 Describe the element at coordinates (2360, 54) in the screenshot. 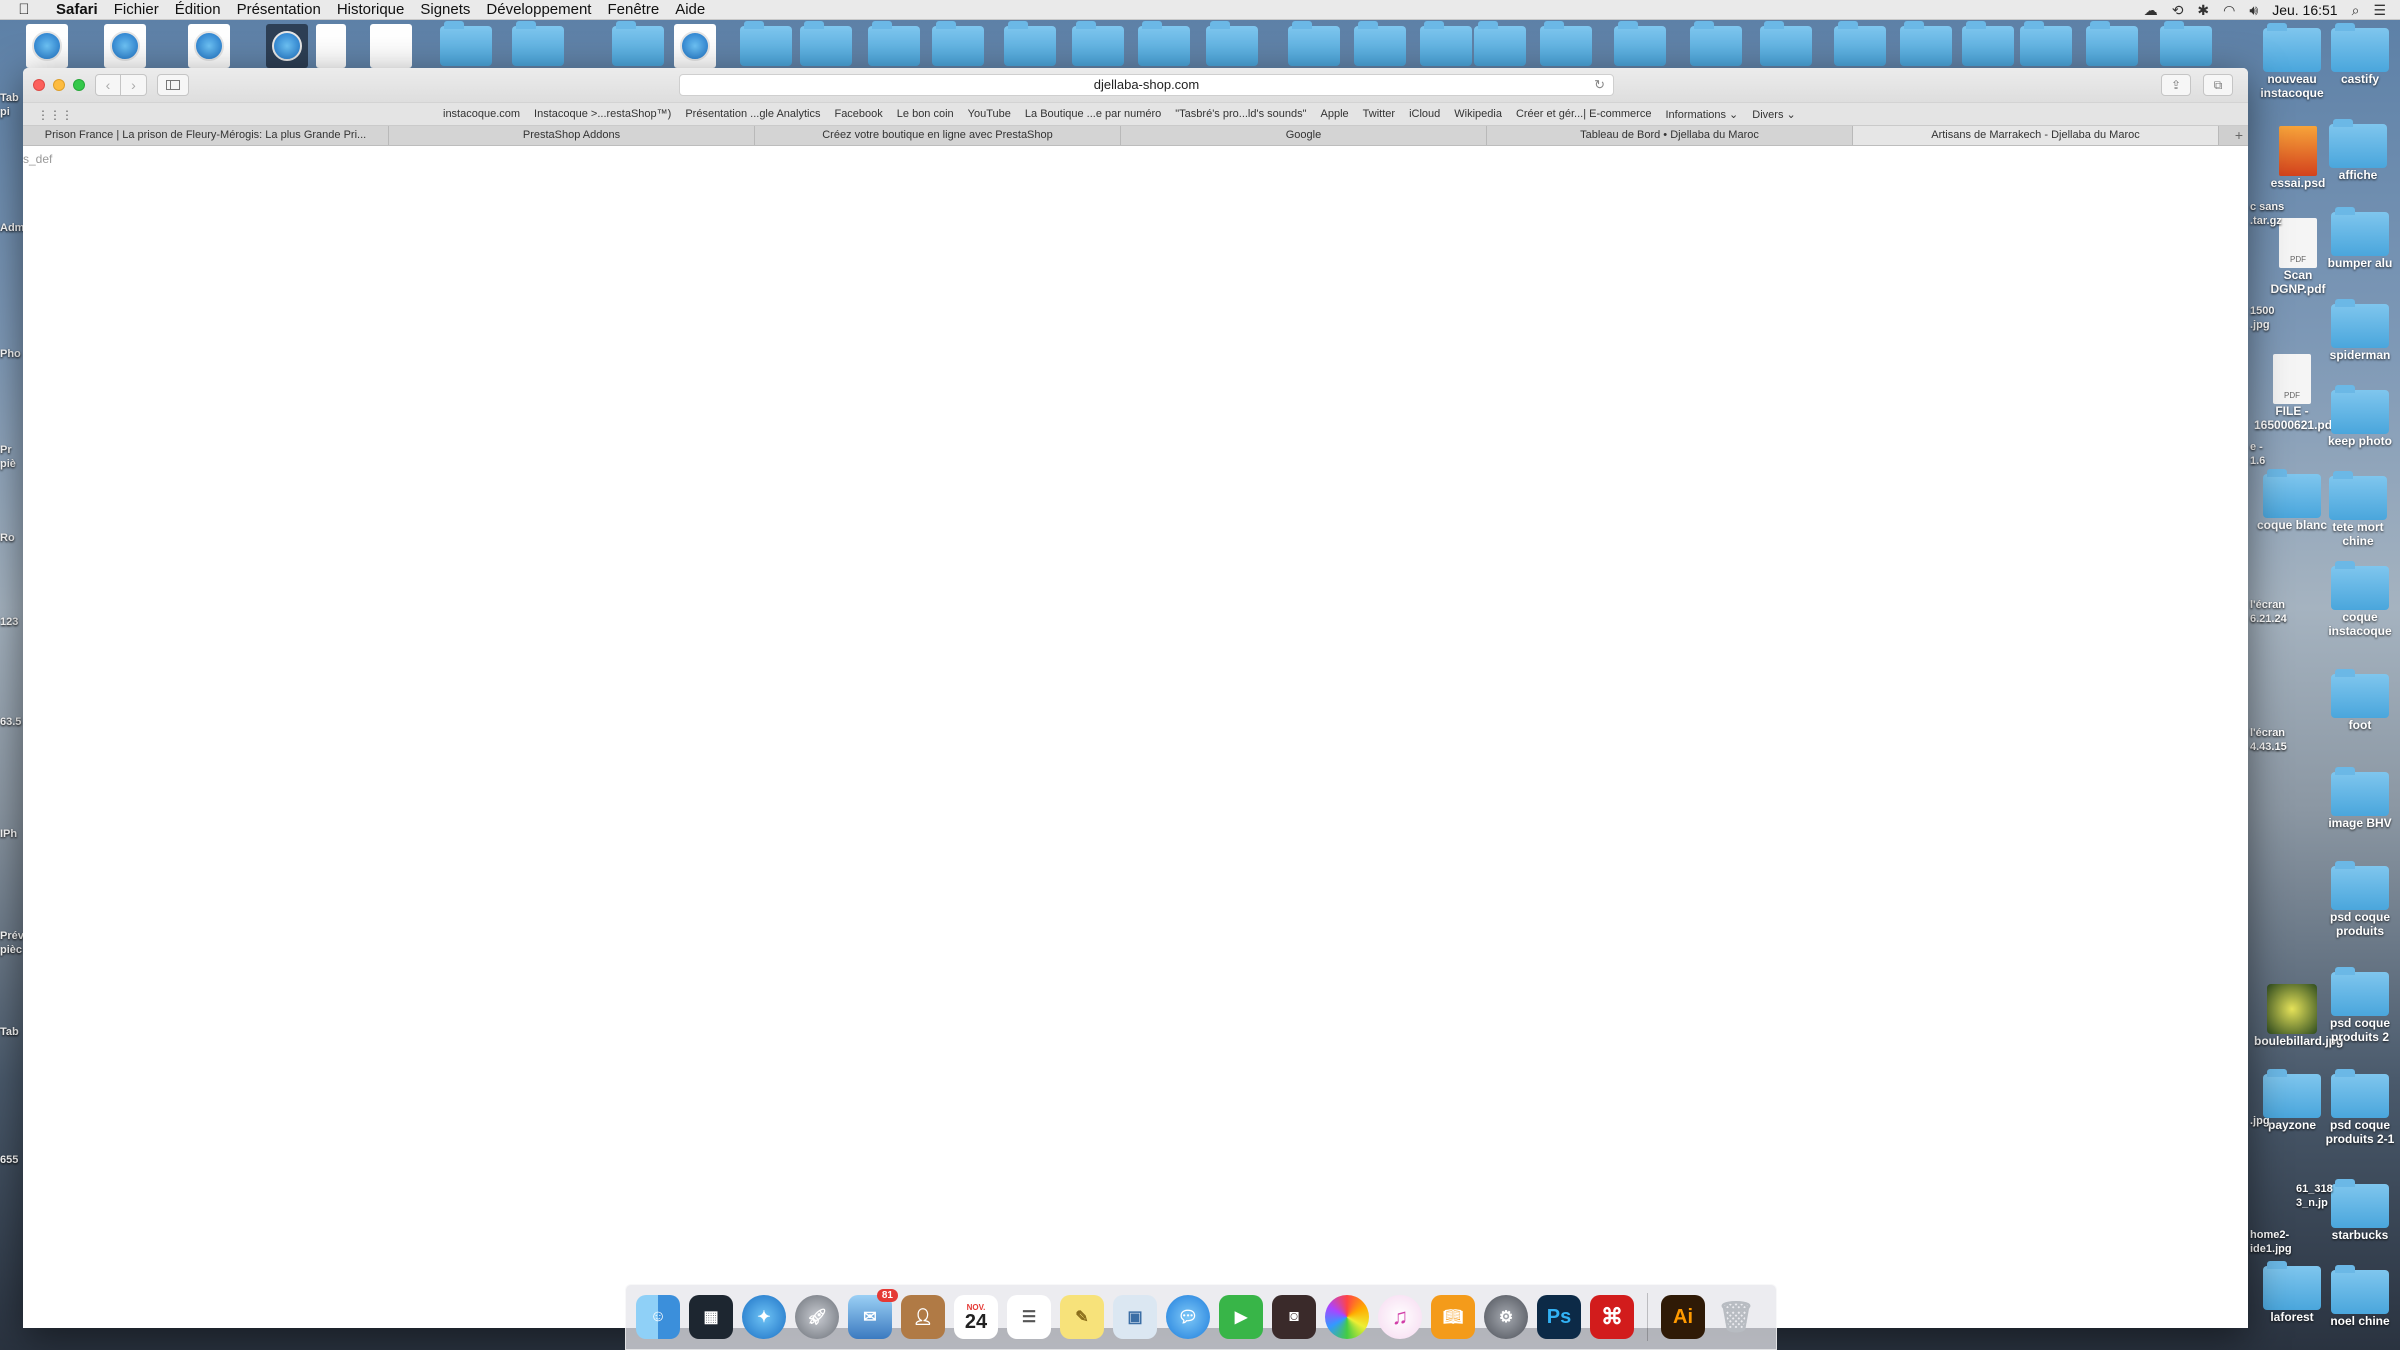

I see `desktop-folder: castify` at that location.